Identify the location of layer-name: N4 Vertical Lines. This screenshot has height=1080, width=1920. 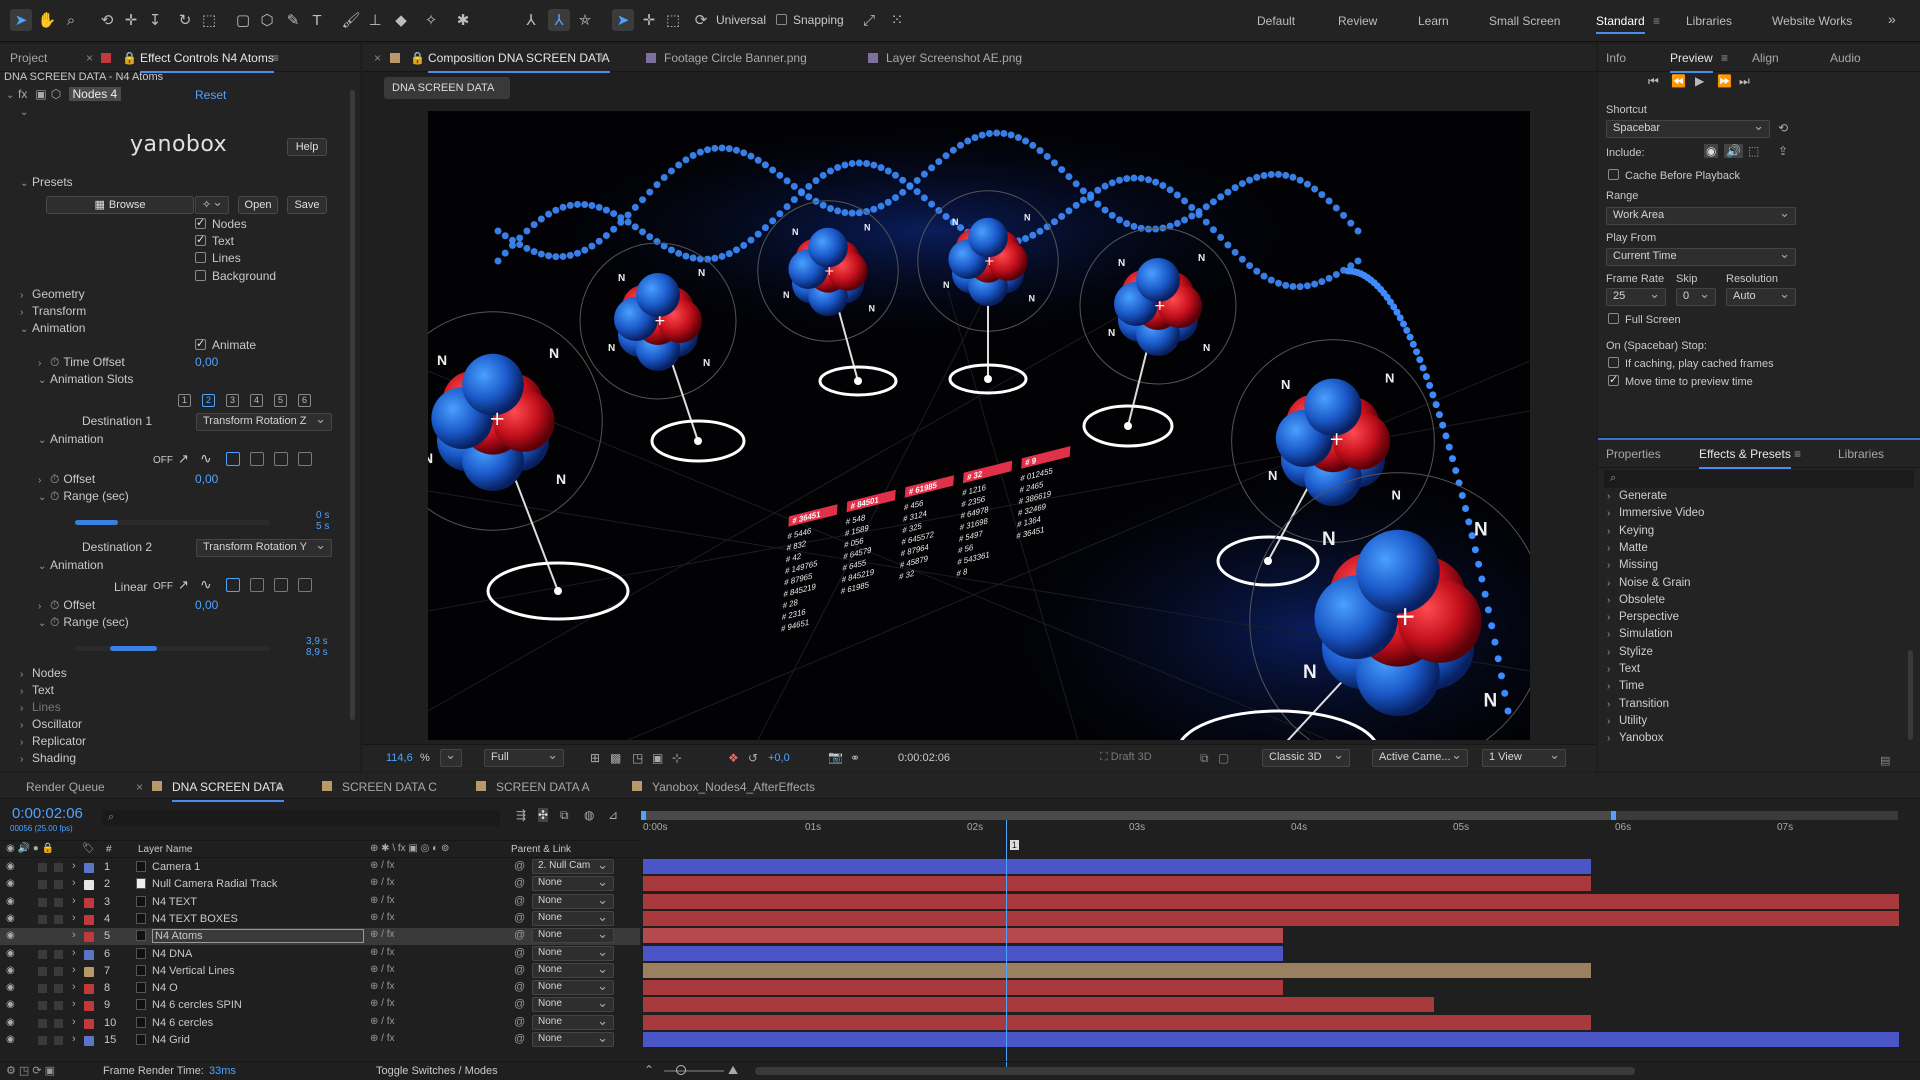
(193, 971).